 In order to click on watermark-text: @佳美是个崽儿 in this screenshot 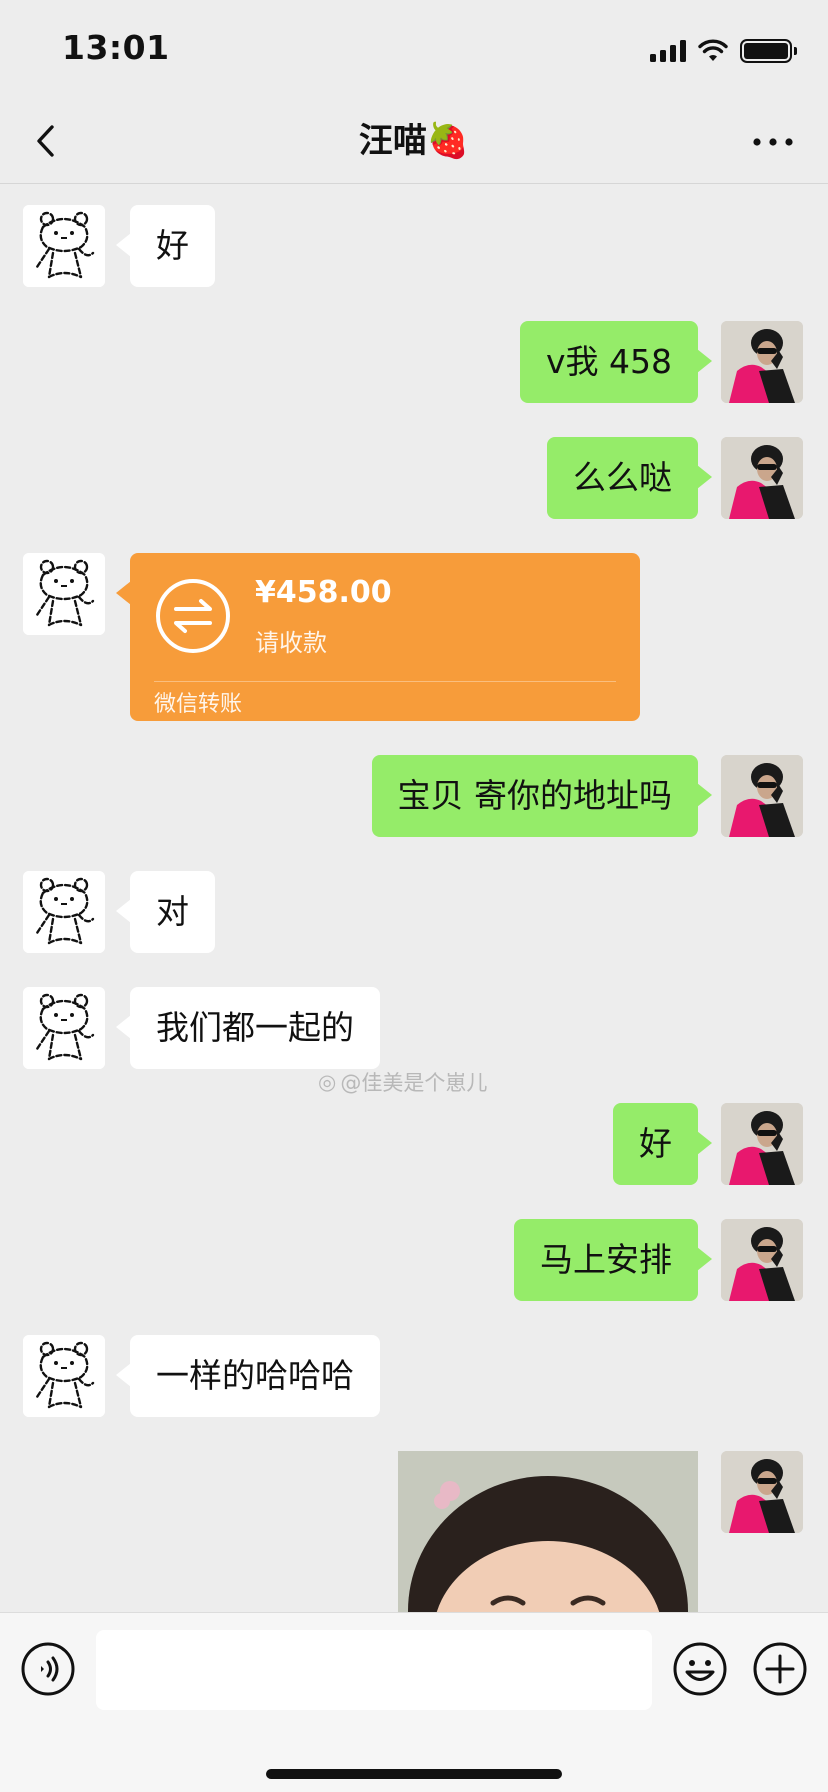, I will do `click(414, 1083)`.